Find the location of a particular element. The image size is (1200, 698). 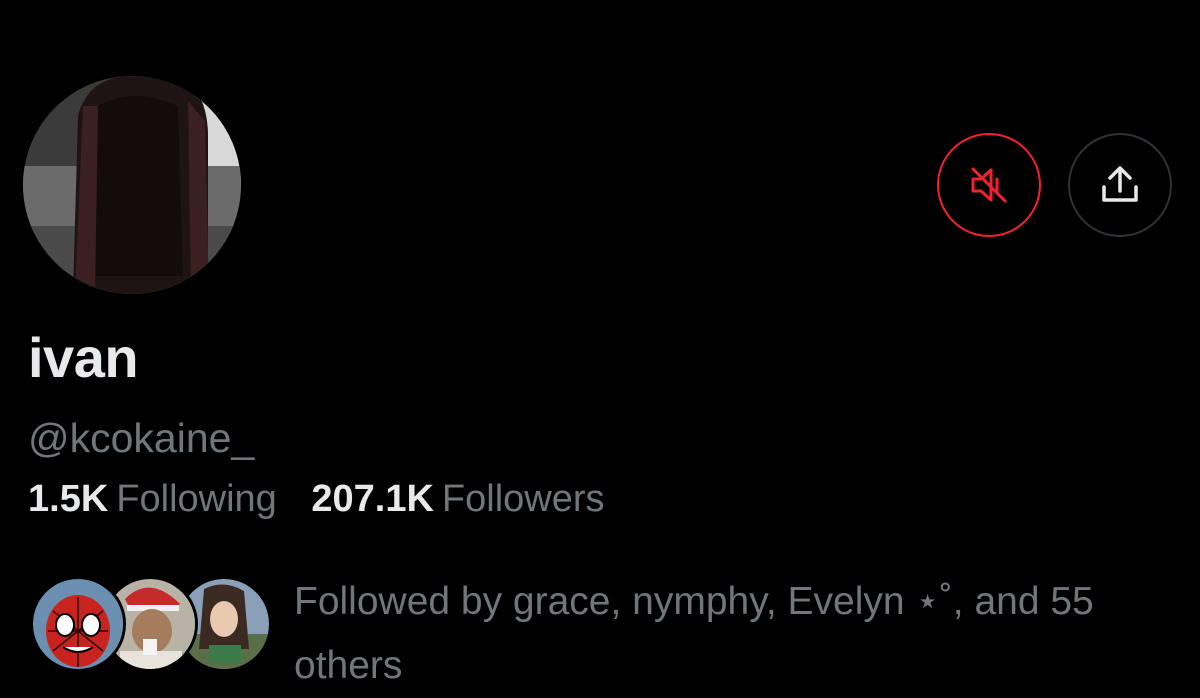

user-handle: @kcokaine_ is located at coordinates (141, 438).